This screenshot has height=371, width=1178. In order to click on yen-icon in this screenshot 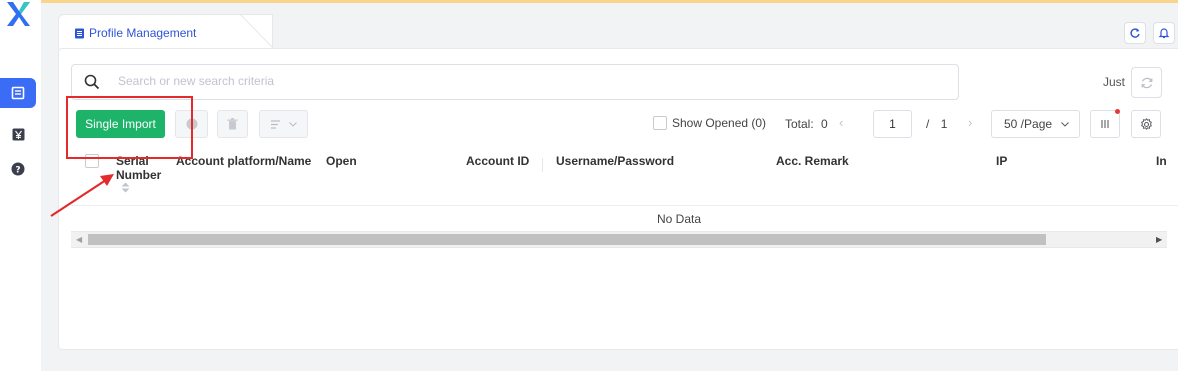, I will do `click(18, 134)`.